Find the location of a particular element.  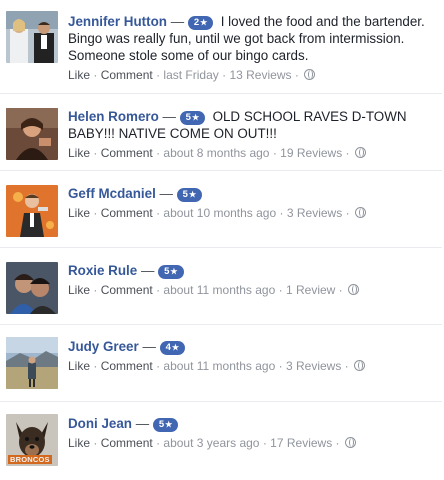

reviews-count: 1 Review is located at coordinates (310, 290).